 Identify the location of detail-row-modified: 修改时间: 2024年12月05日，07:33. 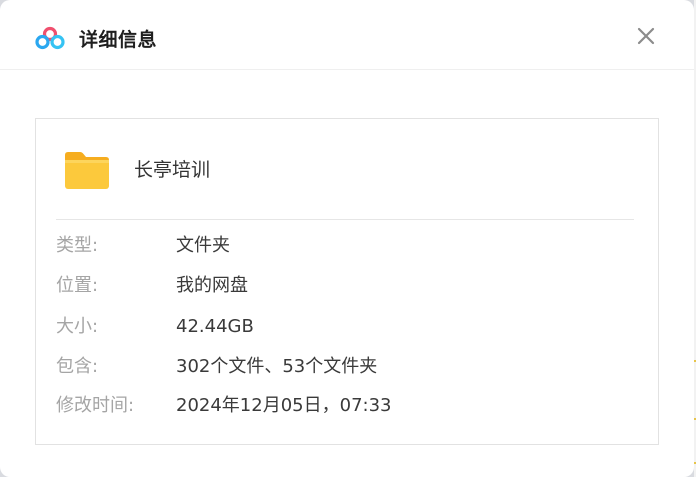
(346, 406).